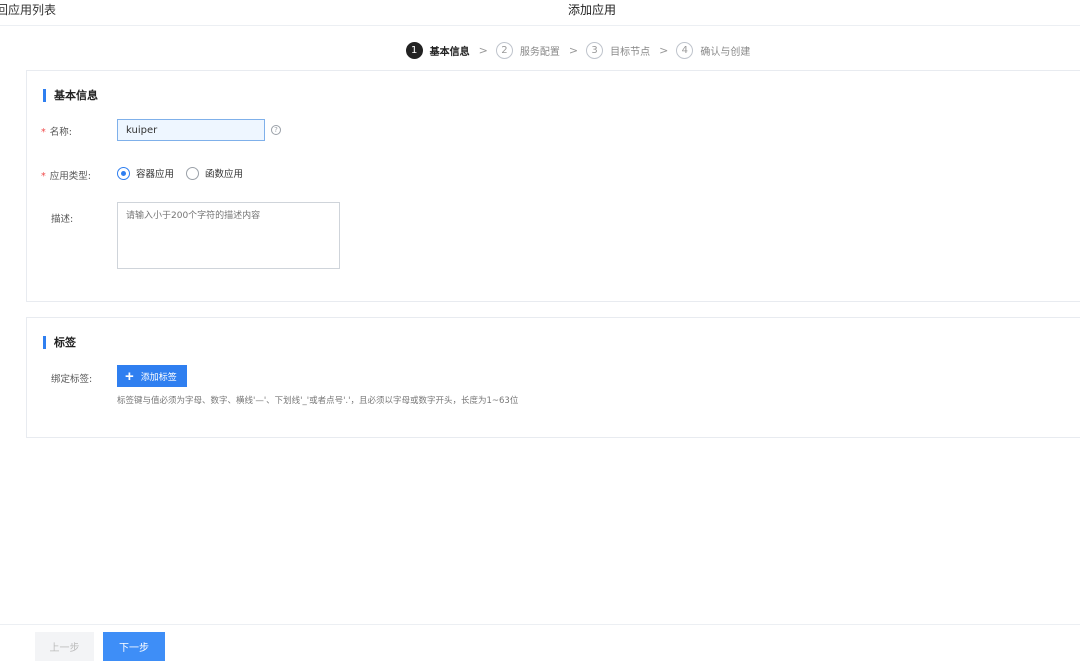  I want to click on app-type-radio-group: 容器应用 函数应用, so click(186, 173).